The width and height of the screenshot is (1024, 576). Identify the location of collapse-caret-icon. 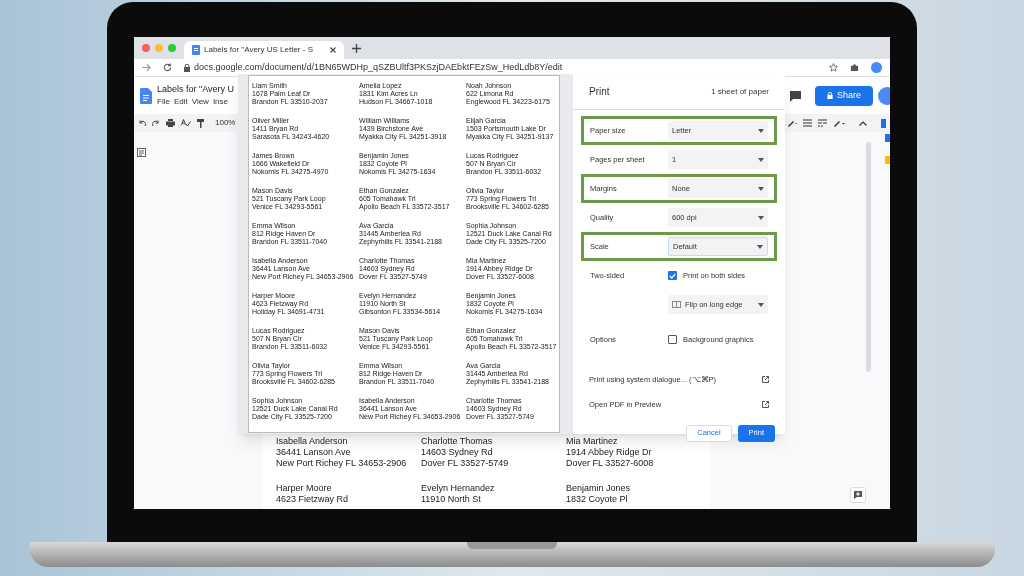
(863, 123).